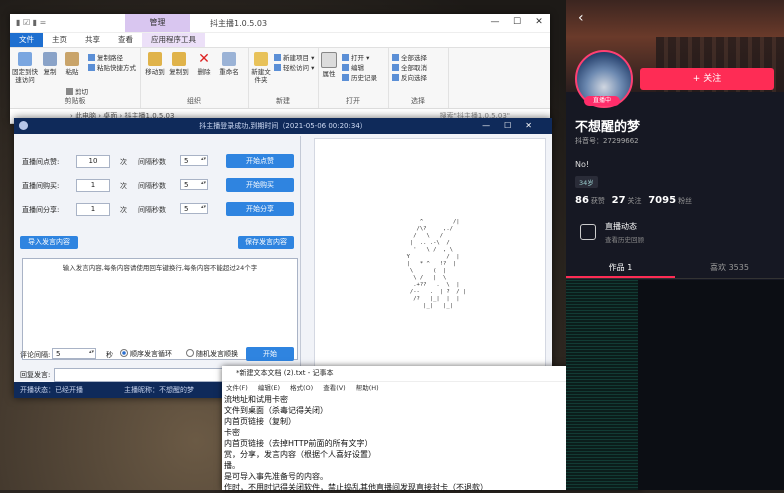 This screenshot has height=493, width=784. I want to click on delete-x-icon: ✕, so click(204, 59).